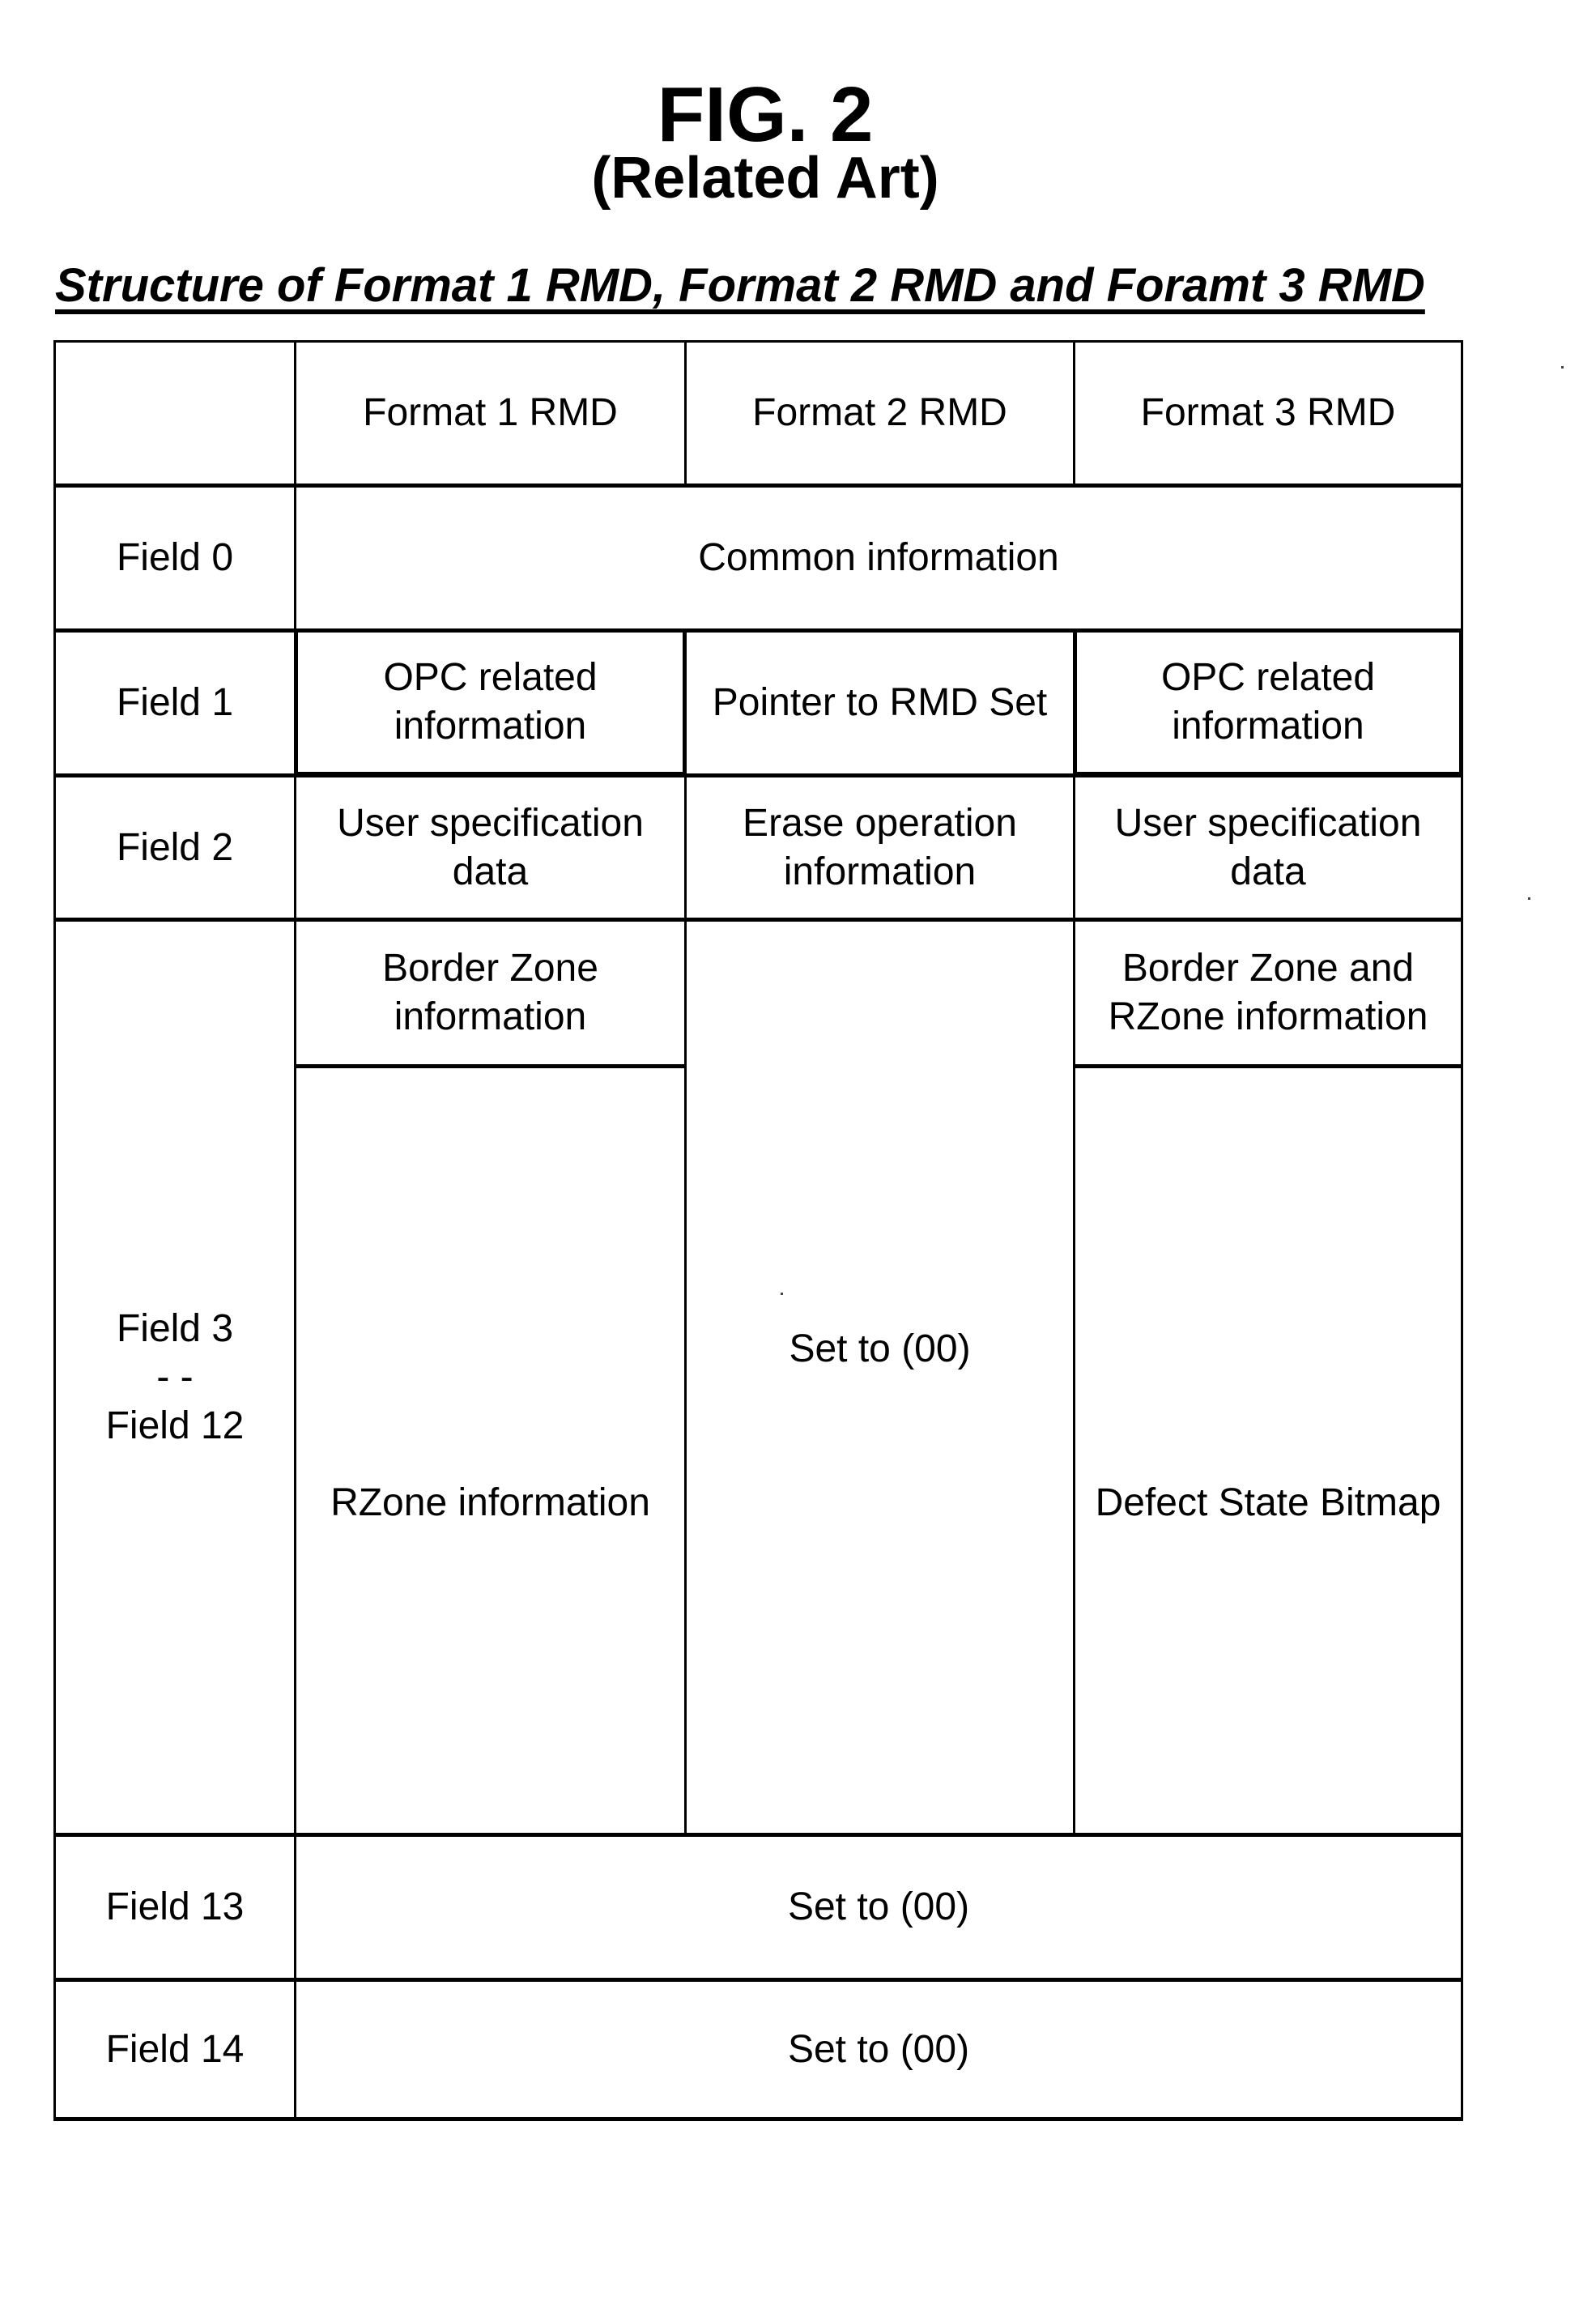 The height and width of the screenshot is (2309, 1596). I want to click on field1-format3: OPC related information, so click(1268, 702).